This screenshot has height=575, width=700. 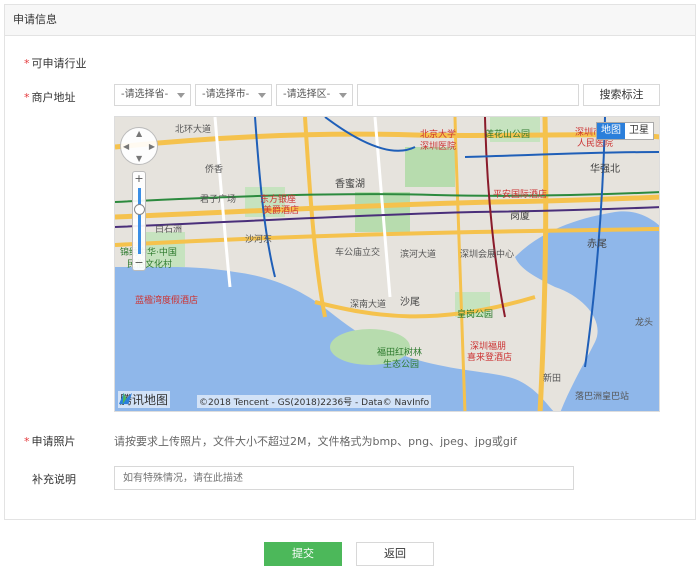 What do you see at coordinates (139, 158) in the screenshot?
I see `pan-down-icon: ▼` at bounding box center [139, 158].